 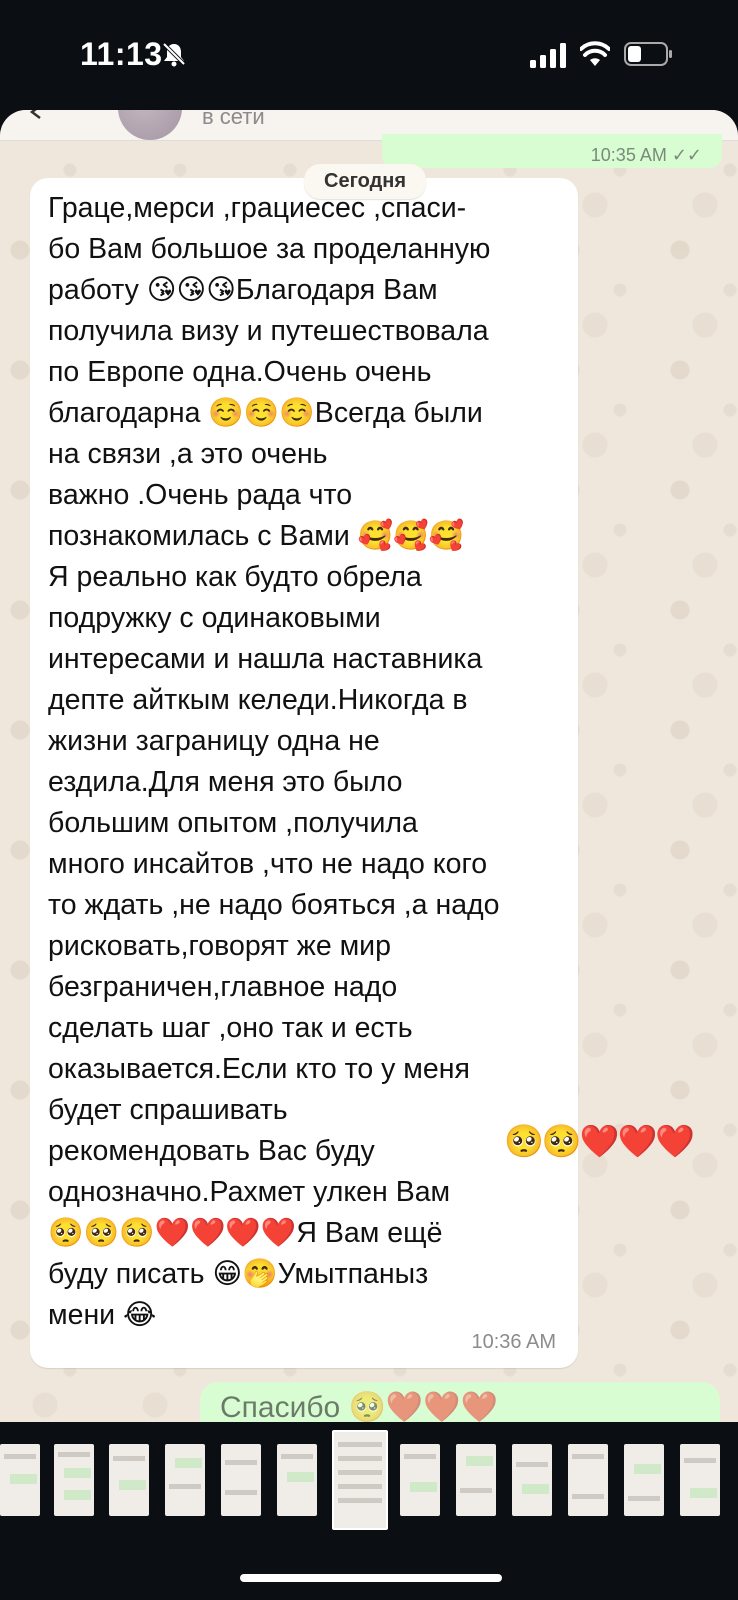 What do you see at coordinates (646, 155) in the screenshot?
I see `previous-message-time: 10:35 AM ✓✓` at bounding box center [646, 155].